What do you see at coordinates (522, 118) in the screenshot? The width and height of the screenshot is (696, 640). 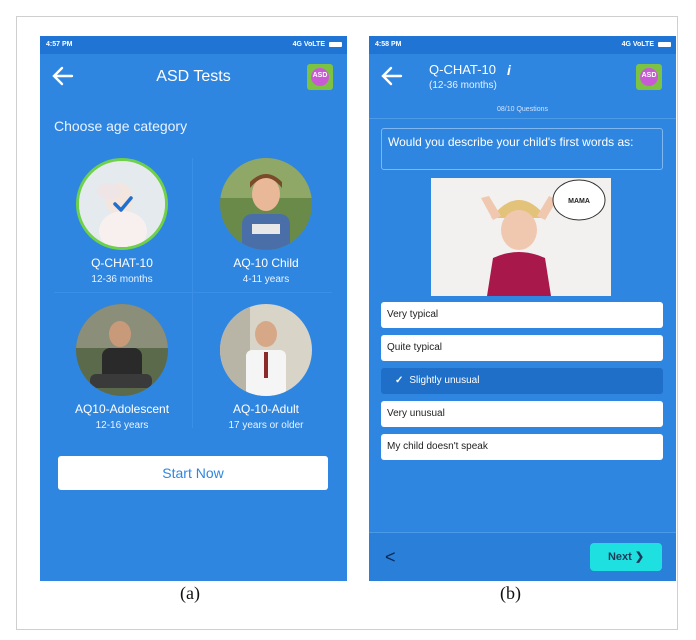 I see `divider` at bounding box center [522, 118].